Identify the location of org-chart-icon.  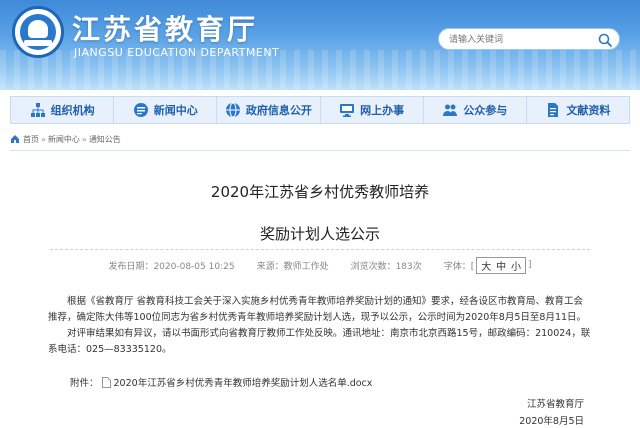
(37, 110).